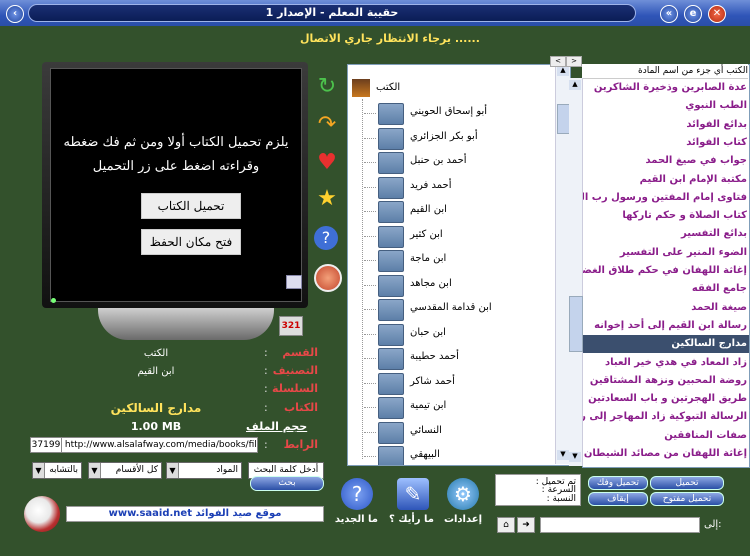 This screenshot has width=750, height=556. What do you see at coordinates (454, 454) in the screenshot?
I see `tree-node: البيهقي` at bounding box center [454, 454].